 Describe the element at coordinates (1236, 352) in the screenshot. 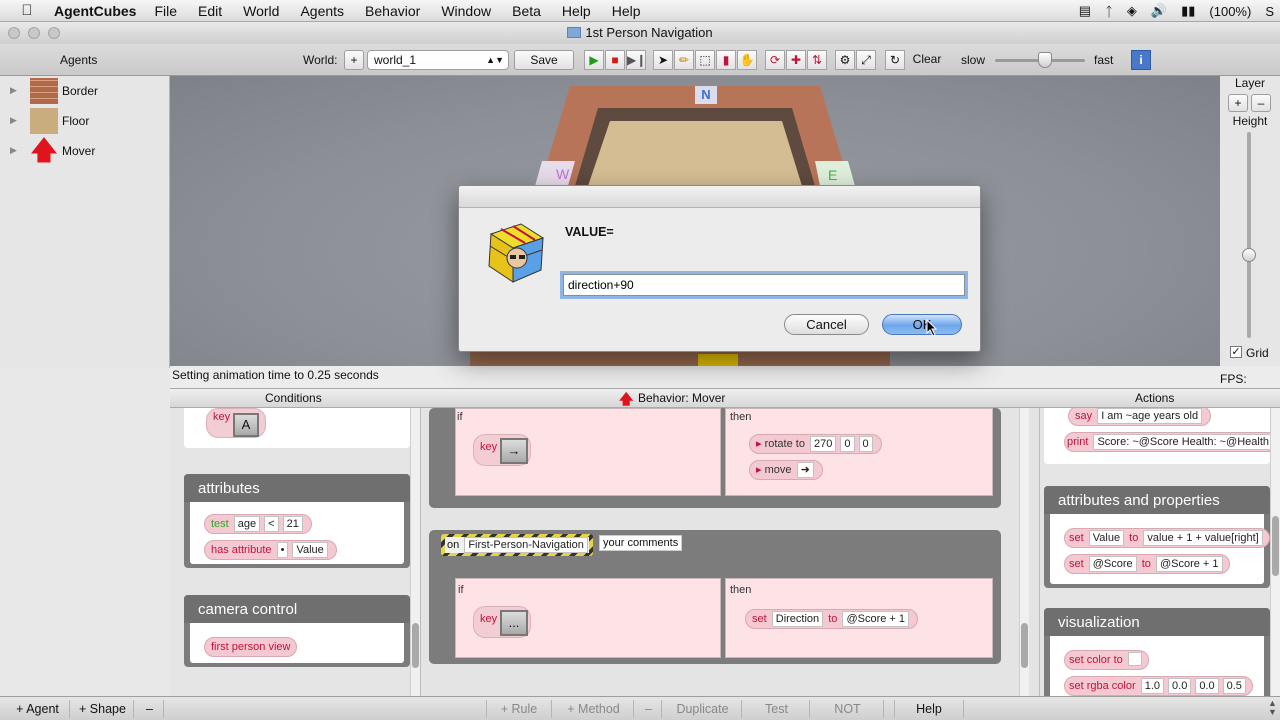

I see `grid-checkbox: ✓` at that location.